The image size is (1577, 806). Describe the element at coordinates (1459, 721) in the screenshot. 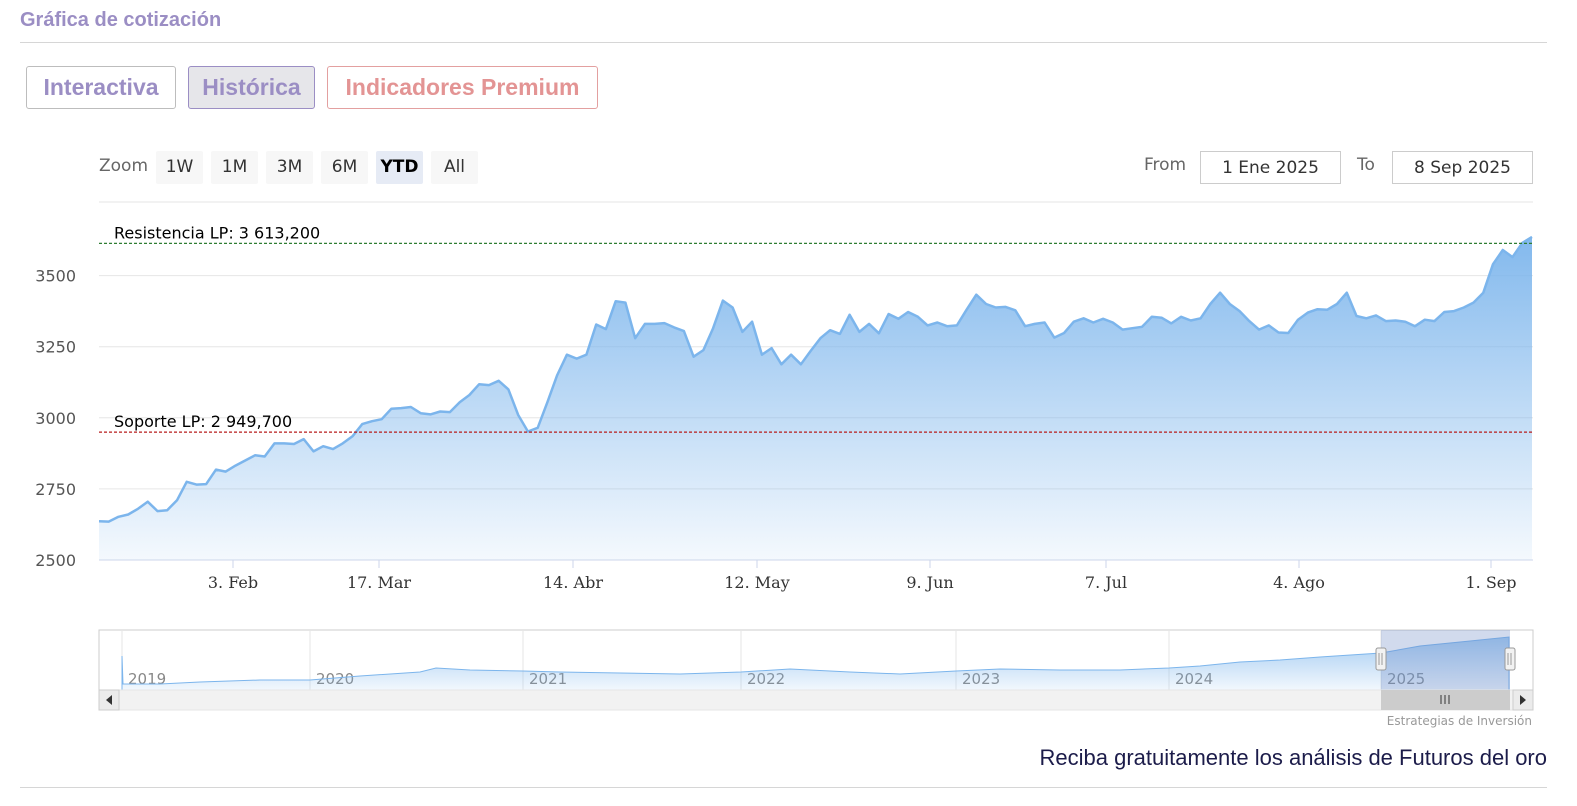

I see `chart-credit: Estrategias de Inversión` at that location.